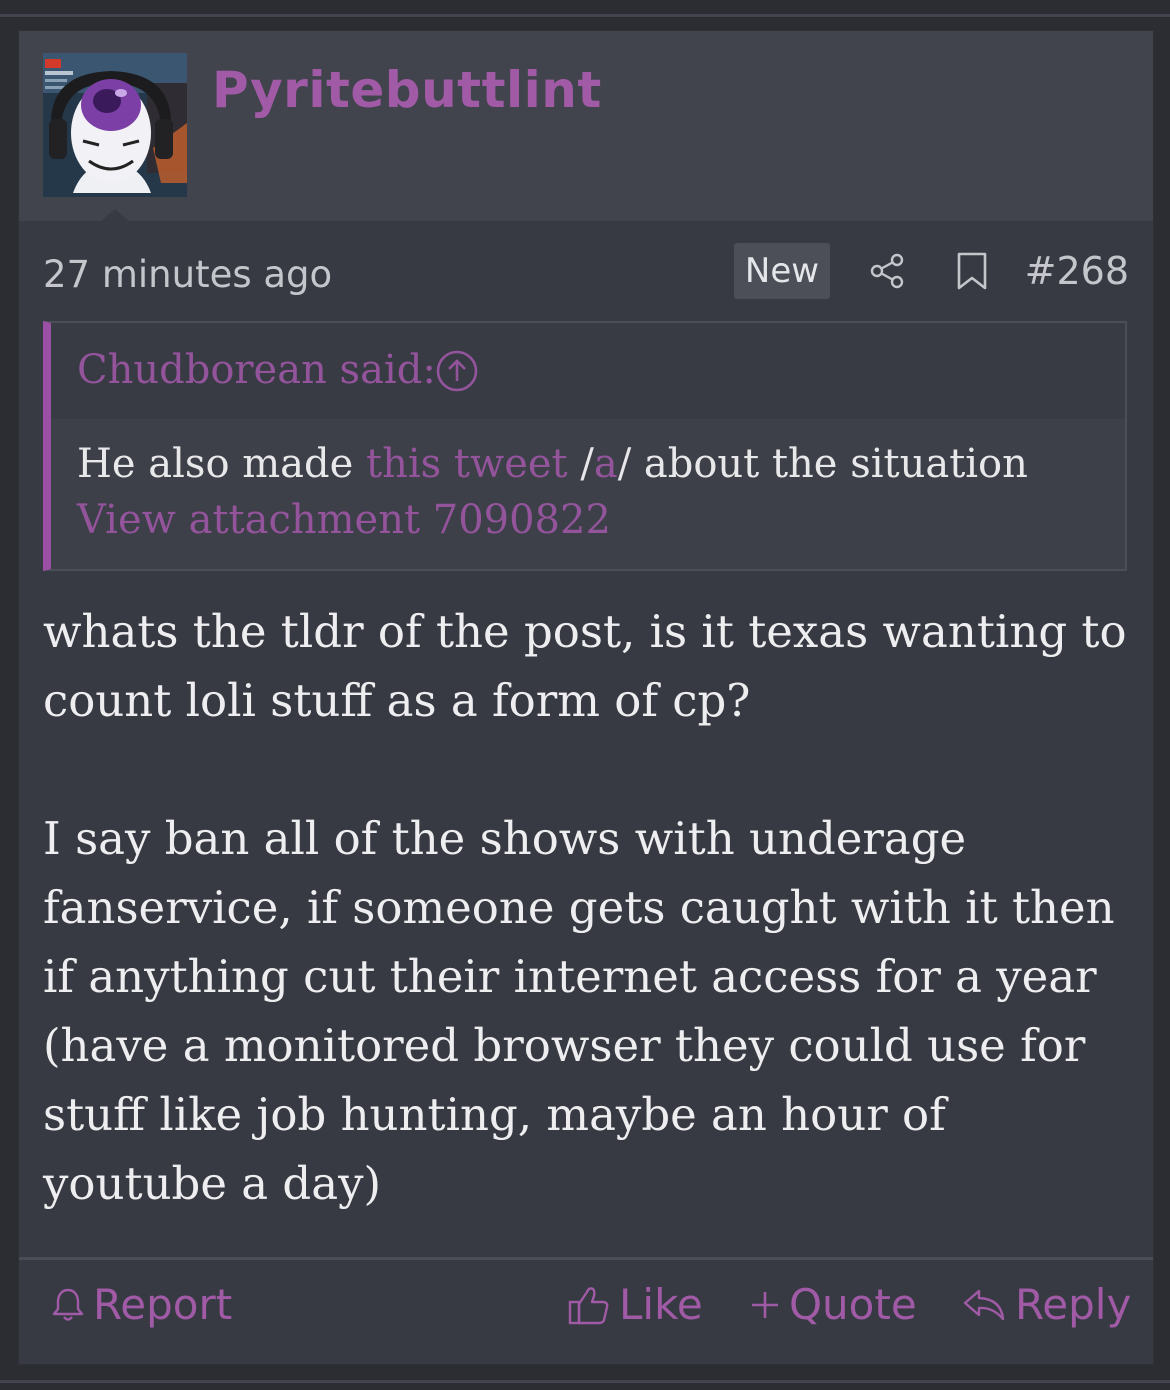  What do you see at coordinates (467, 464) in the screenshot?
I see `tweet-link: this tweet` at bounding box center [467, 464].